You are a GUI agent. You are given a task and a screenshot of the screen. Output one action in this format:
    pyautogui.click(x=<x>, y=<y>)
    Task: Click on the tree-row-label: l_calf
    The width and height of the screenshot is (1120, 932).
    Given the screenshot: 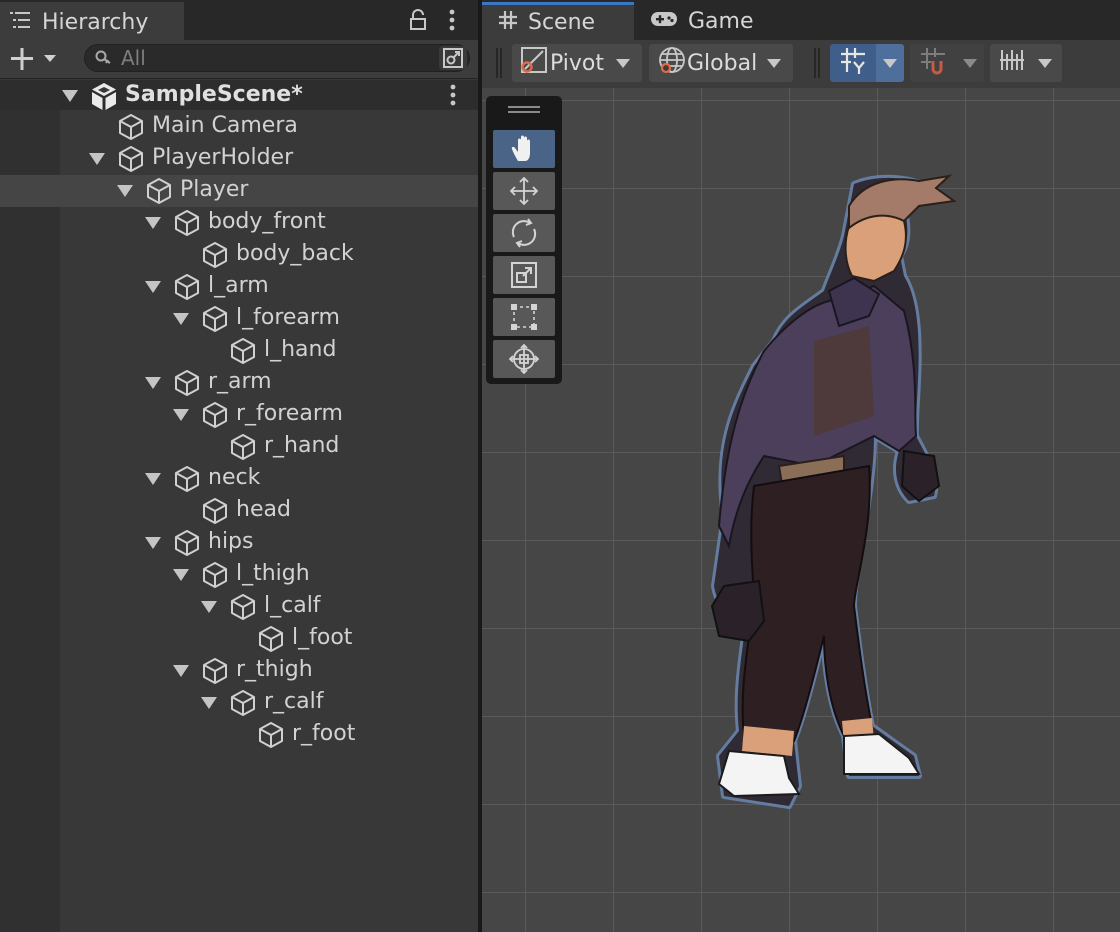 What is the action you would take?
    pyautogui.click(x=292, y=605)
    